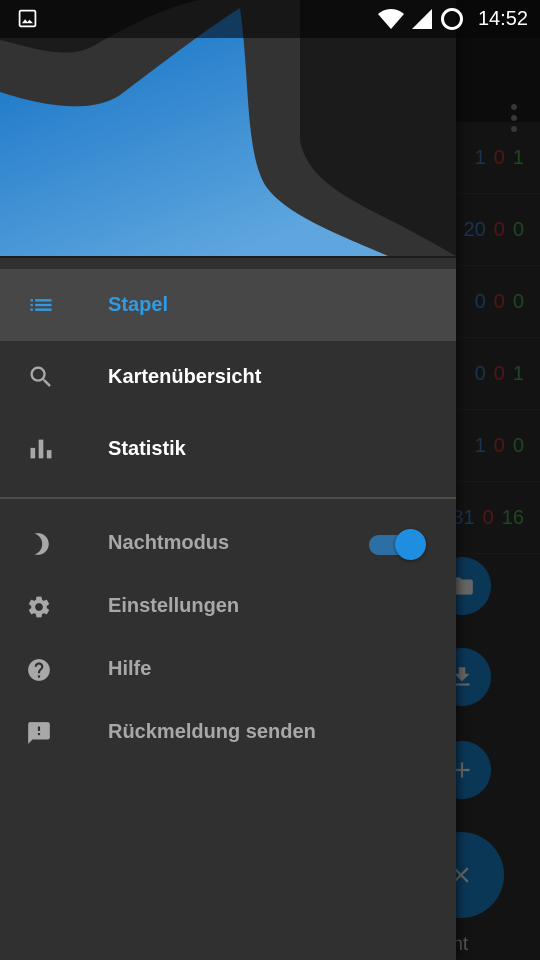 This screenshot has height=960, width=540. Describe the element at coordinates (41, 449) in the screenshot. I see `bar-chart-icon` at that location.